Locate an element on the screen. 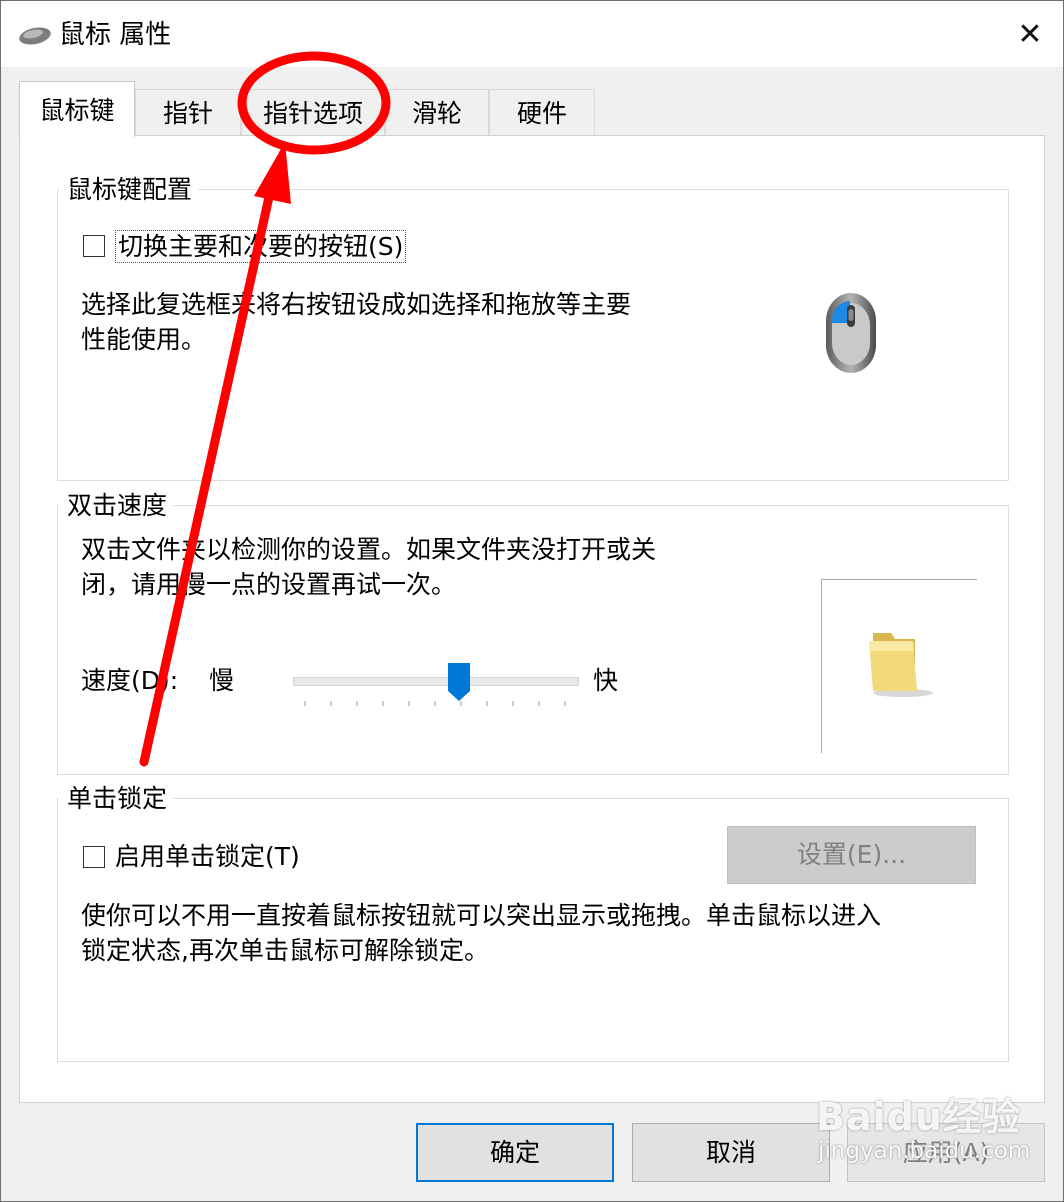 This screenshot has width=1064, height=1202. speed-slow-label: 慢 is located at coordinates (222, 680).